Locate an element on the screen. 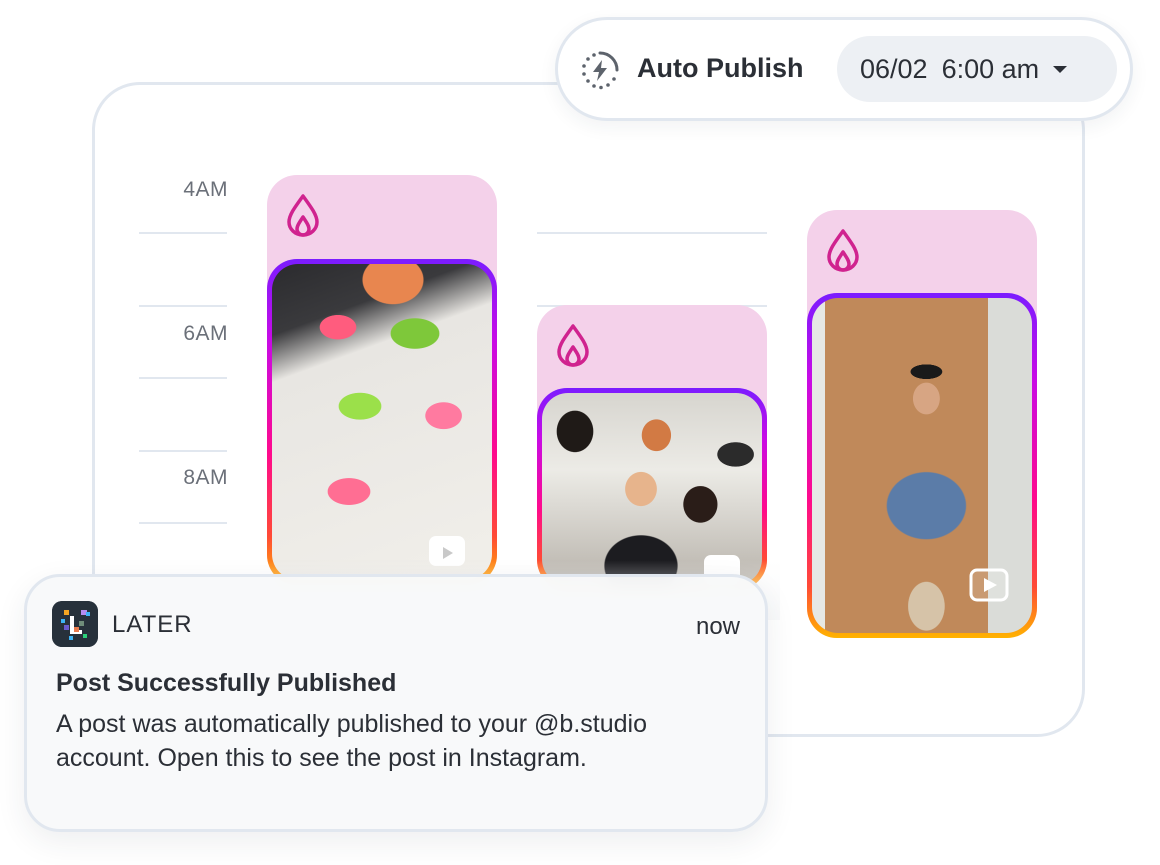 This screenshot has height=865, width=1160. notification-app-name: LATER is located at coordinates (152, 624).